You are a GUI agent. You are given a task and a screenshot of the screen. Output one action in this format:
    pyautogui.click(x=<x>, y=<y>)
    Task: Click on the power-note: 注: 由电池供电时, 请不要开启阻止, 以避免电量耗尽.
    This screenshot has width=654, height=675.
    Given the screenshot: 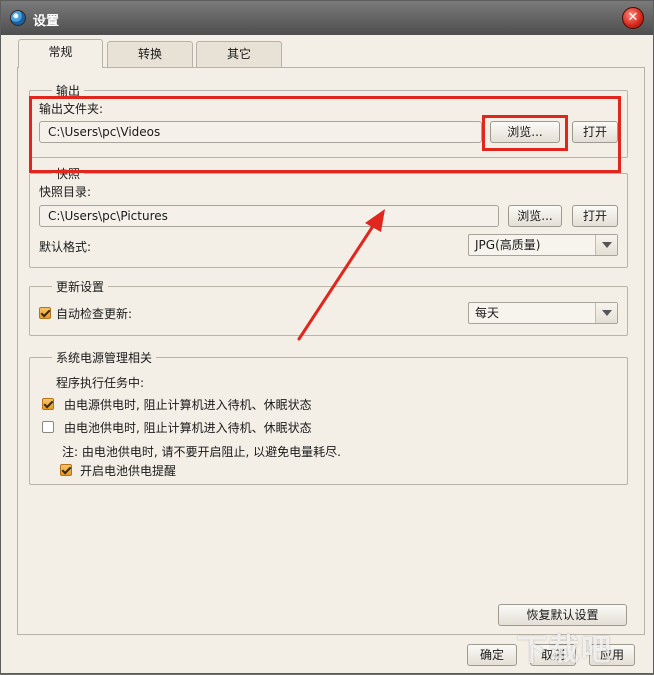 What is the action you would take?
    pyautogui.click(x=201, y=452)
    